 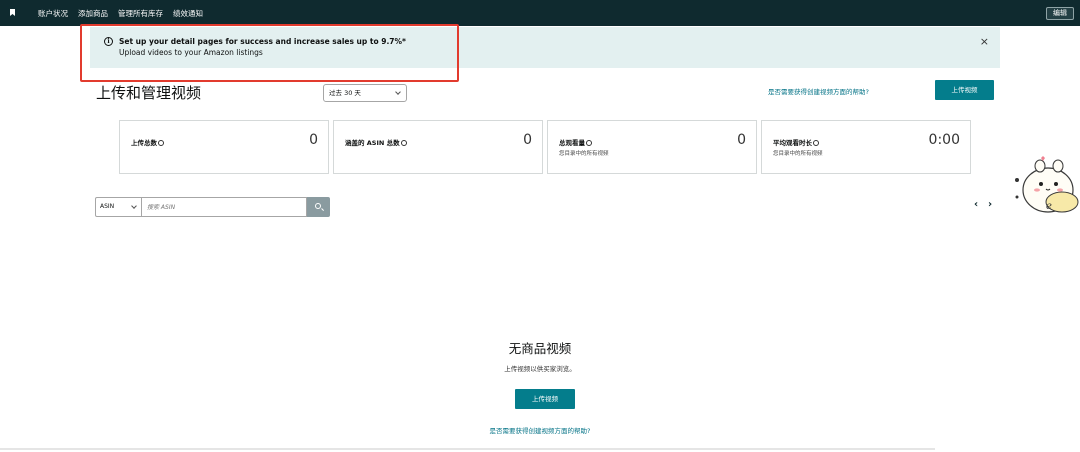 I want to click on top-nav: 账户状况 添加商品 管理所有库存 绩效通知, so click(x=125, y=13).